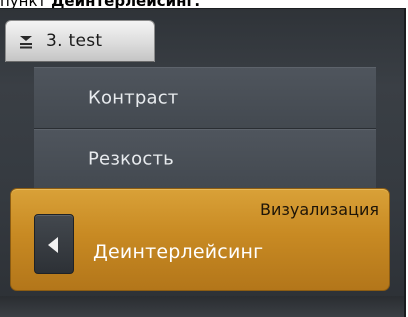  I want to click on back-button, so click(54, 244).